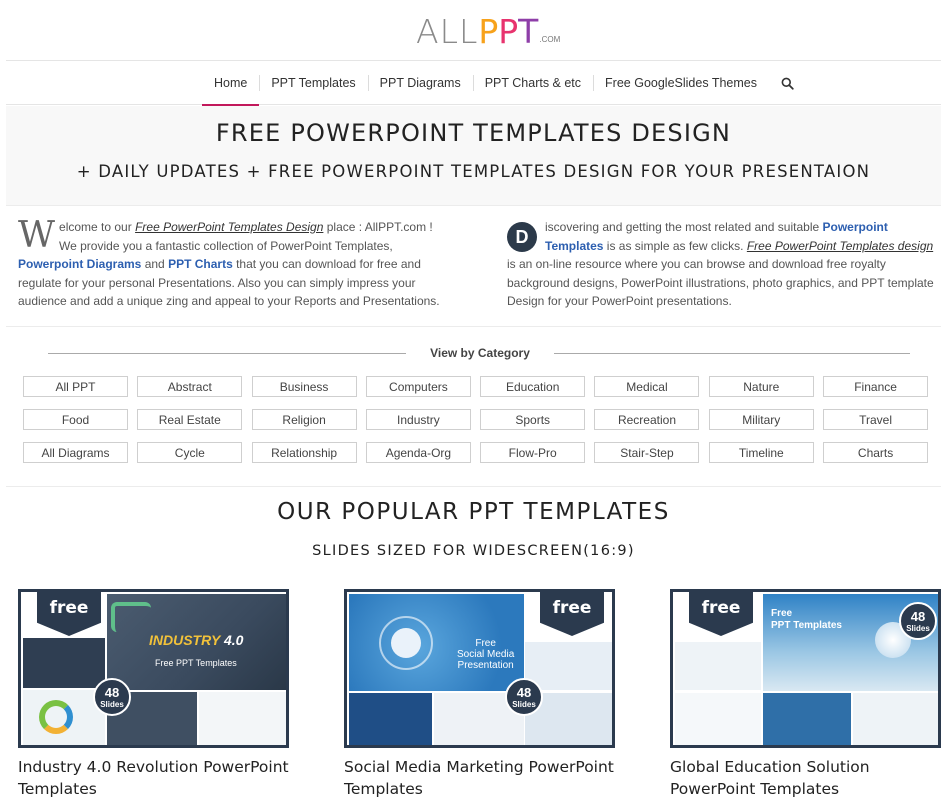 Image resolution: width=941 pixels, height=798 pixels. Describe the element at coordinates (533, 386) in the screenshot. I see `category-button: Education` at that location.